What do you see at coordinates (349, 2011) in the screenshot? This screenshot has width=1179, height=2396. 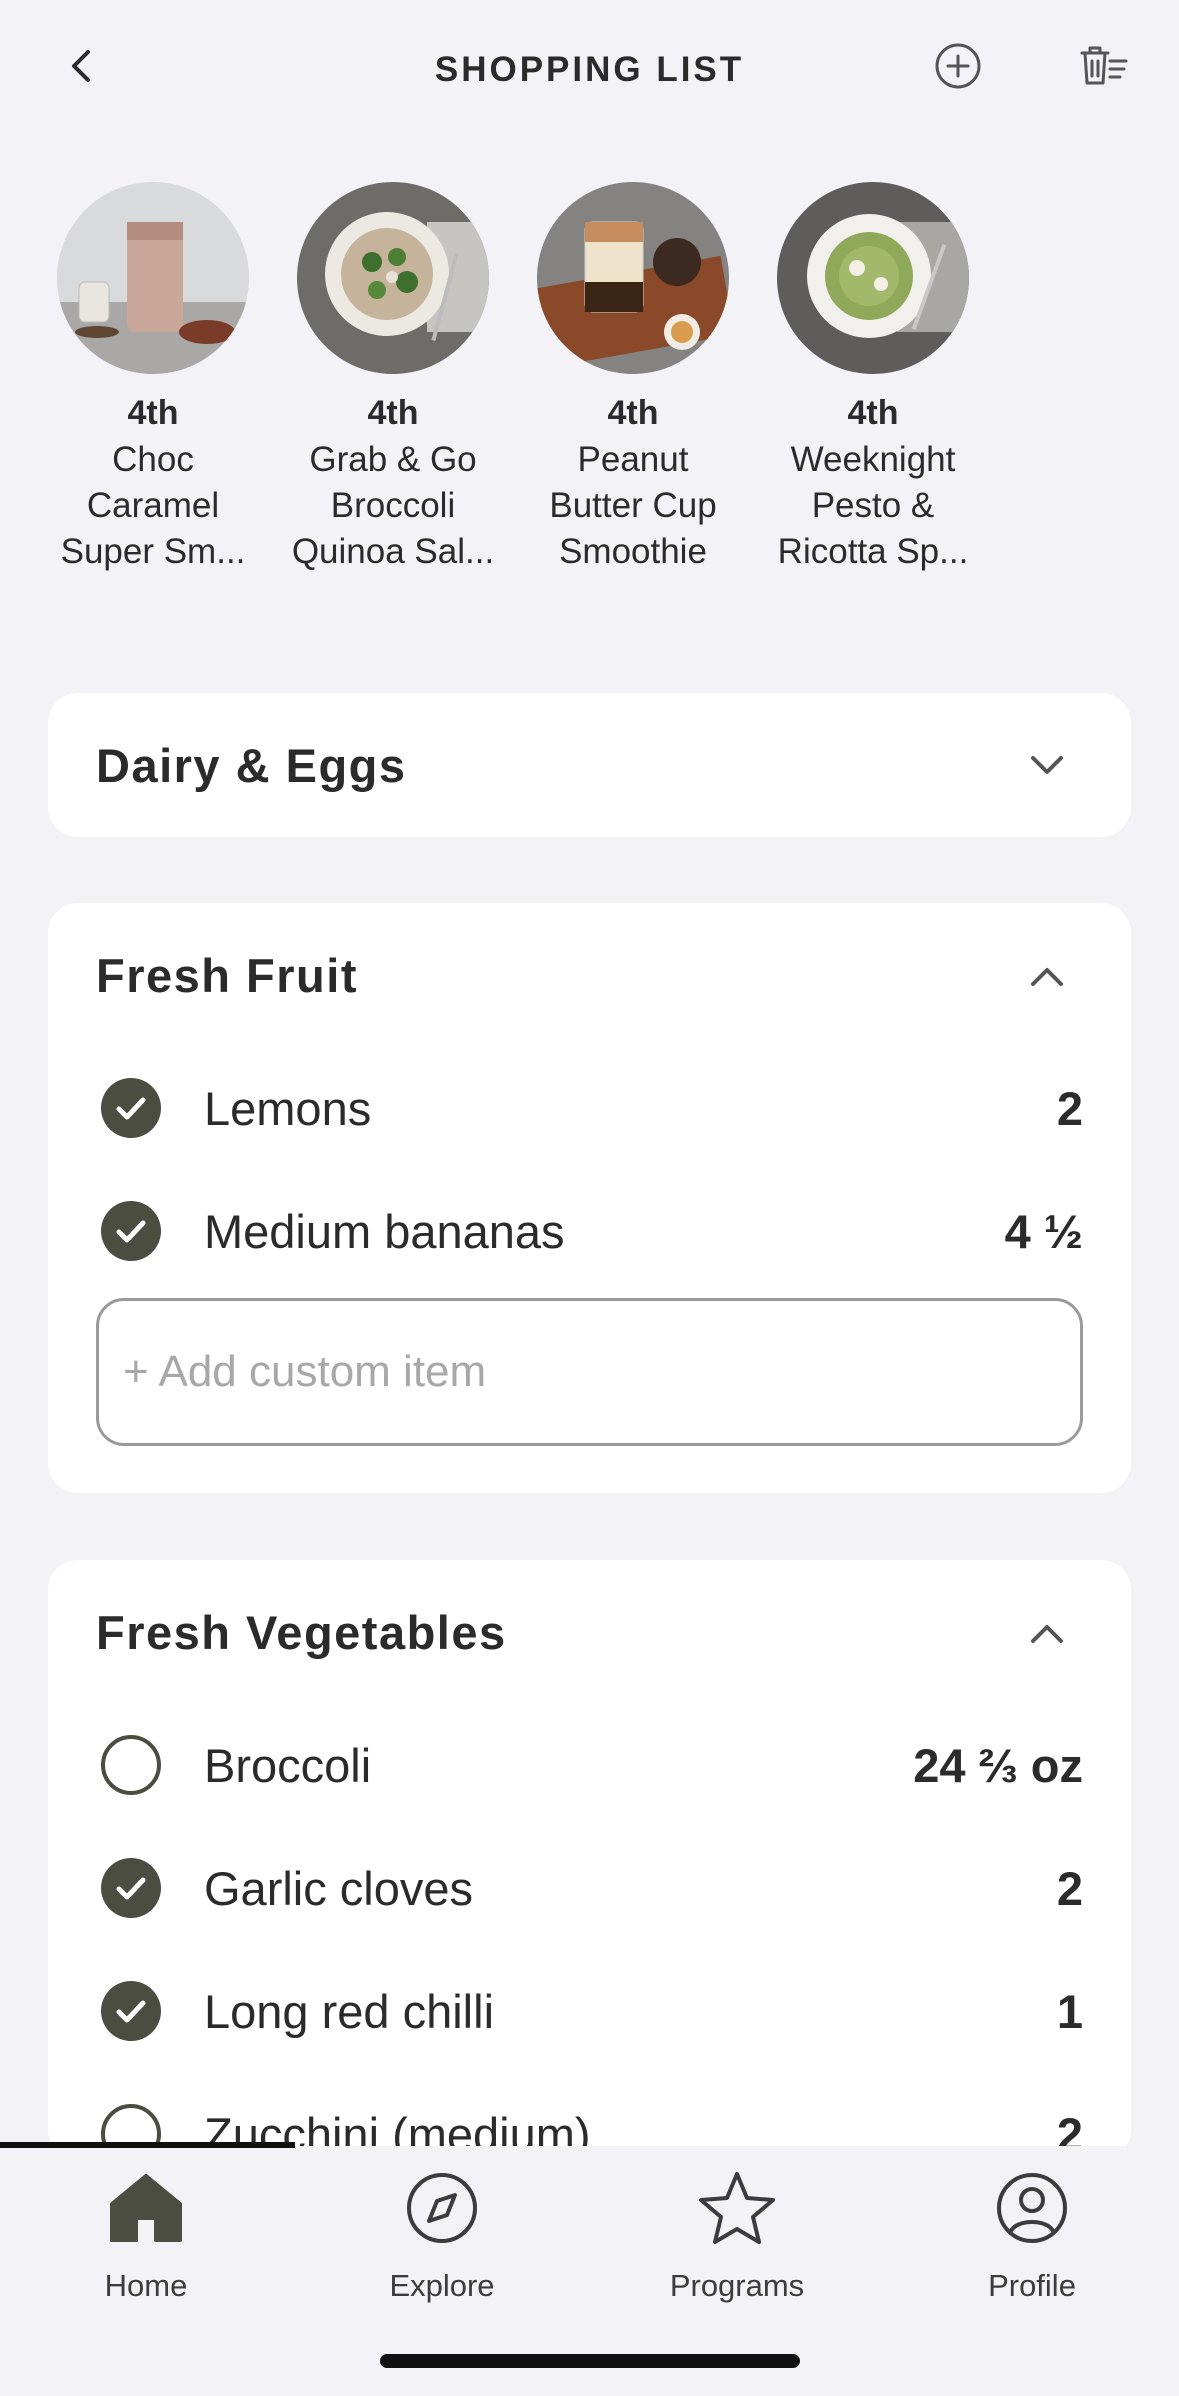 I see `item-name: Long red chilli` at bounding box center [349, 2011].